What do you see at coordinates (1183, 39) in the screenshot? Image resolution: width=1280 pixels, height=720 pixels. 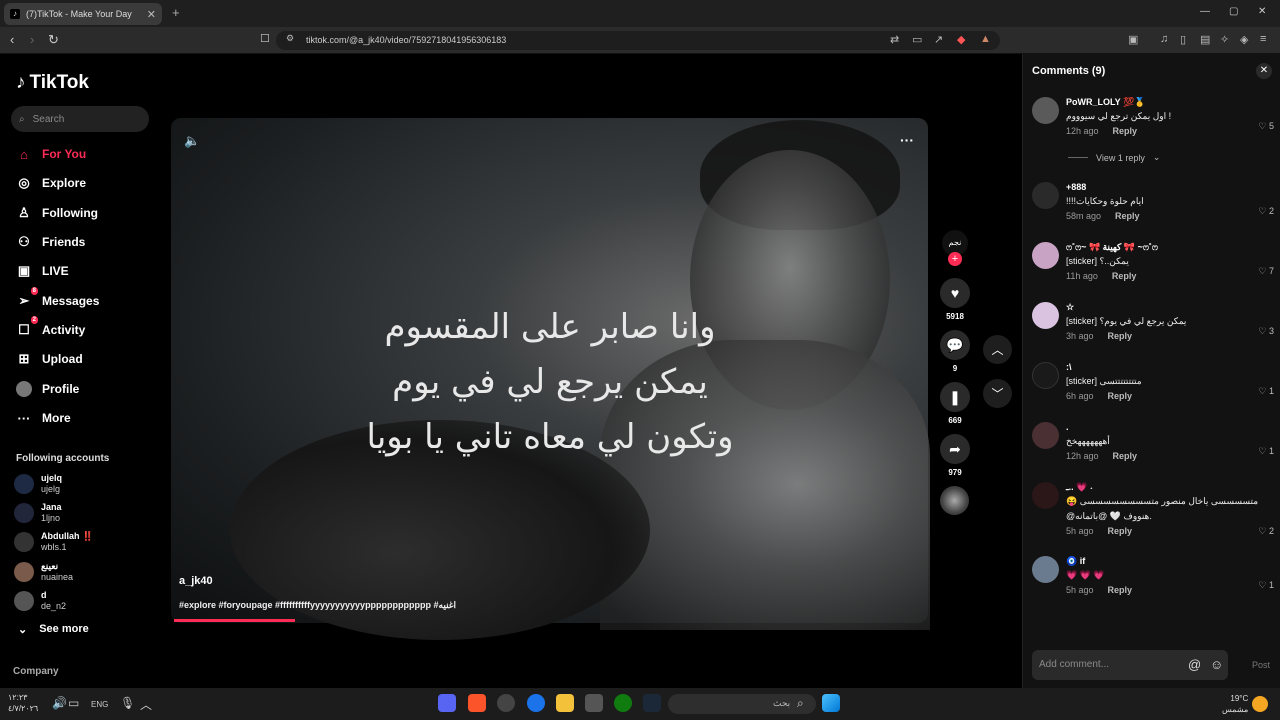 I see `sidebar-icon: ▯` at bounding box center [1183, 39].